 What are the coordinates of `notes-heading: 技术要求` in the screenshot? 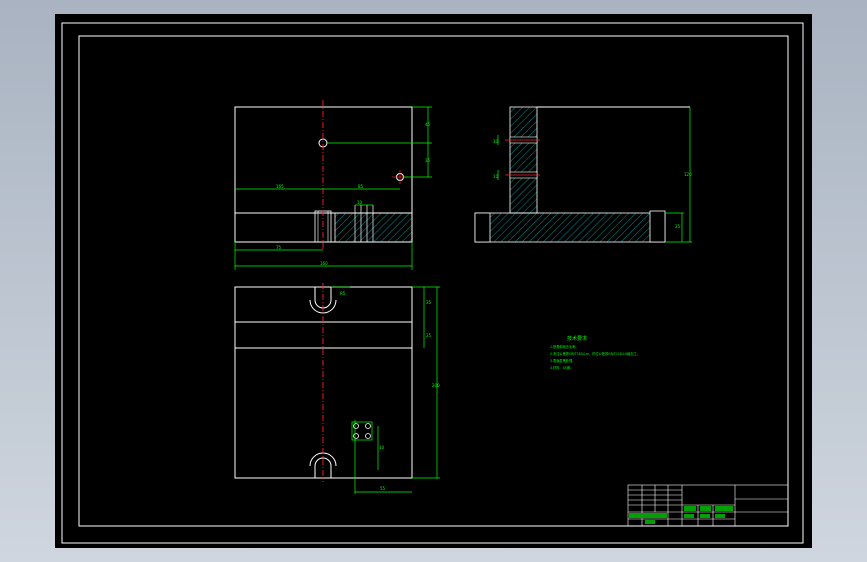 It's located at (577, 338).